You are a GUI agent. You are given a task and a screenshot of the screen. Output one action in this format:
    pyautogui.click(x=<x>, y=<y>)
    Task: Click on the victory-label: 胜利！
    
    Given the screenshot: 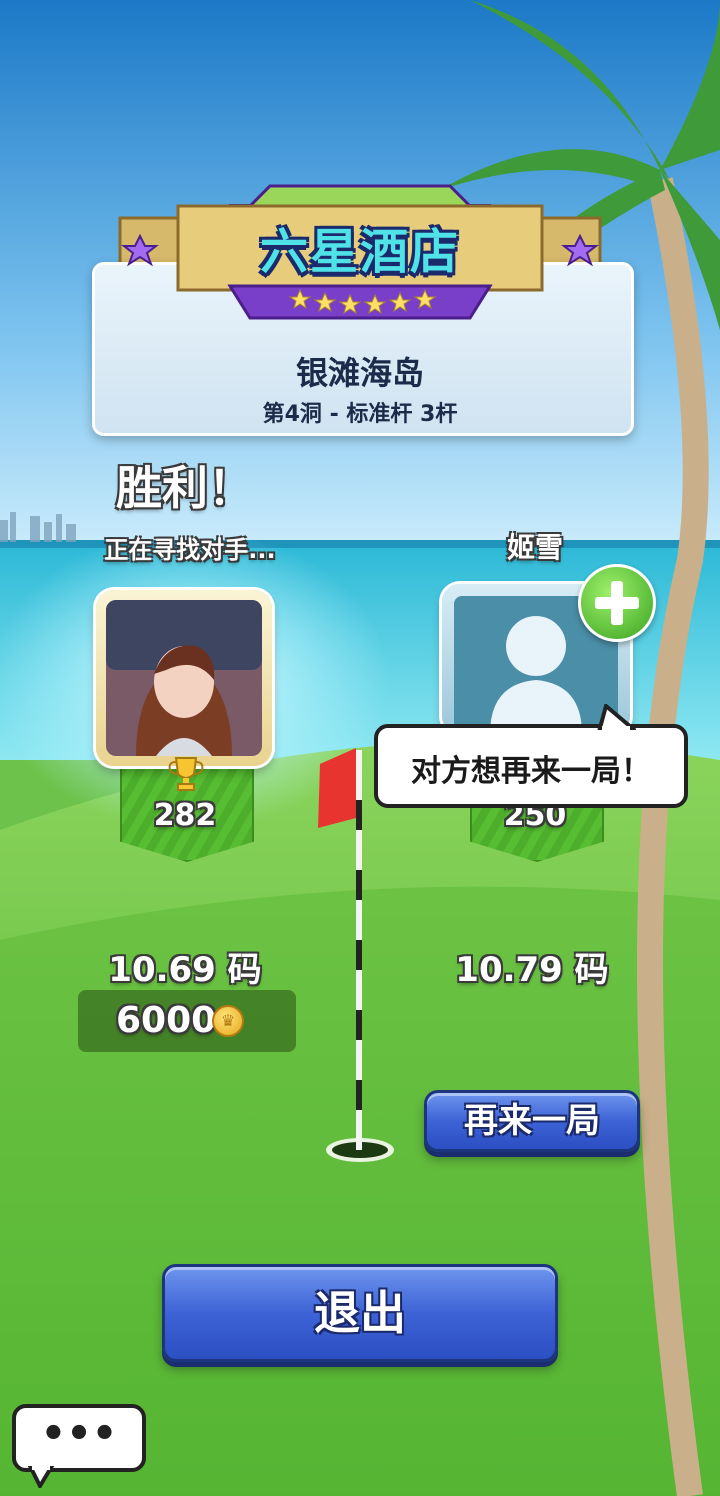 What is the action you would take?
    pyautogui.click(x=185, y=488)
    